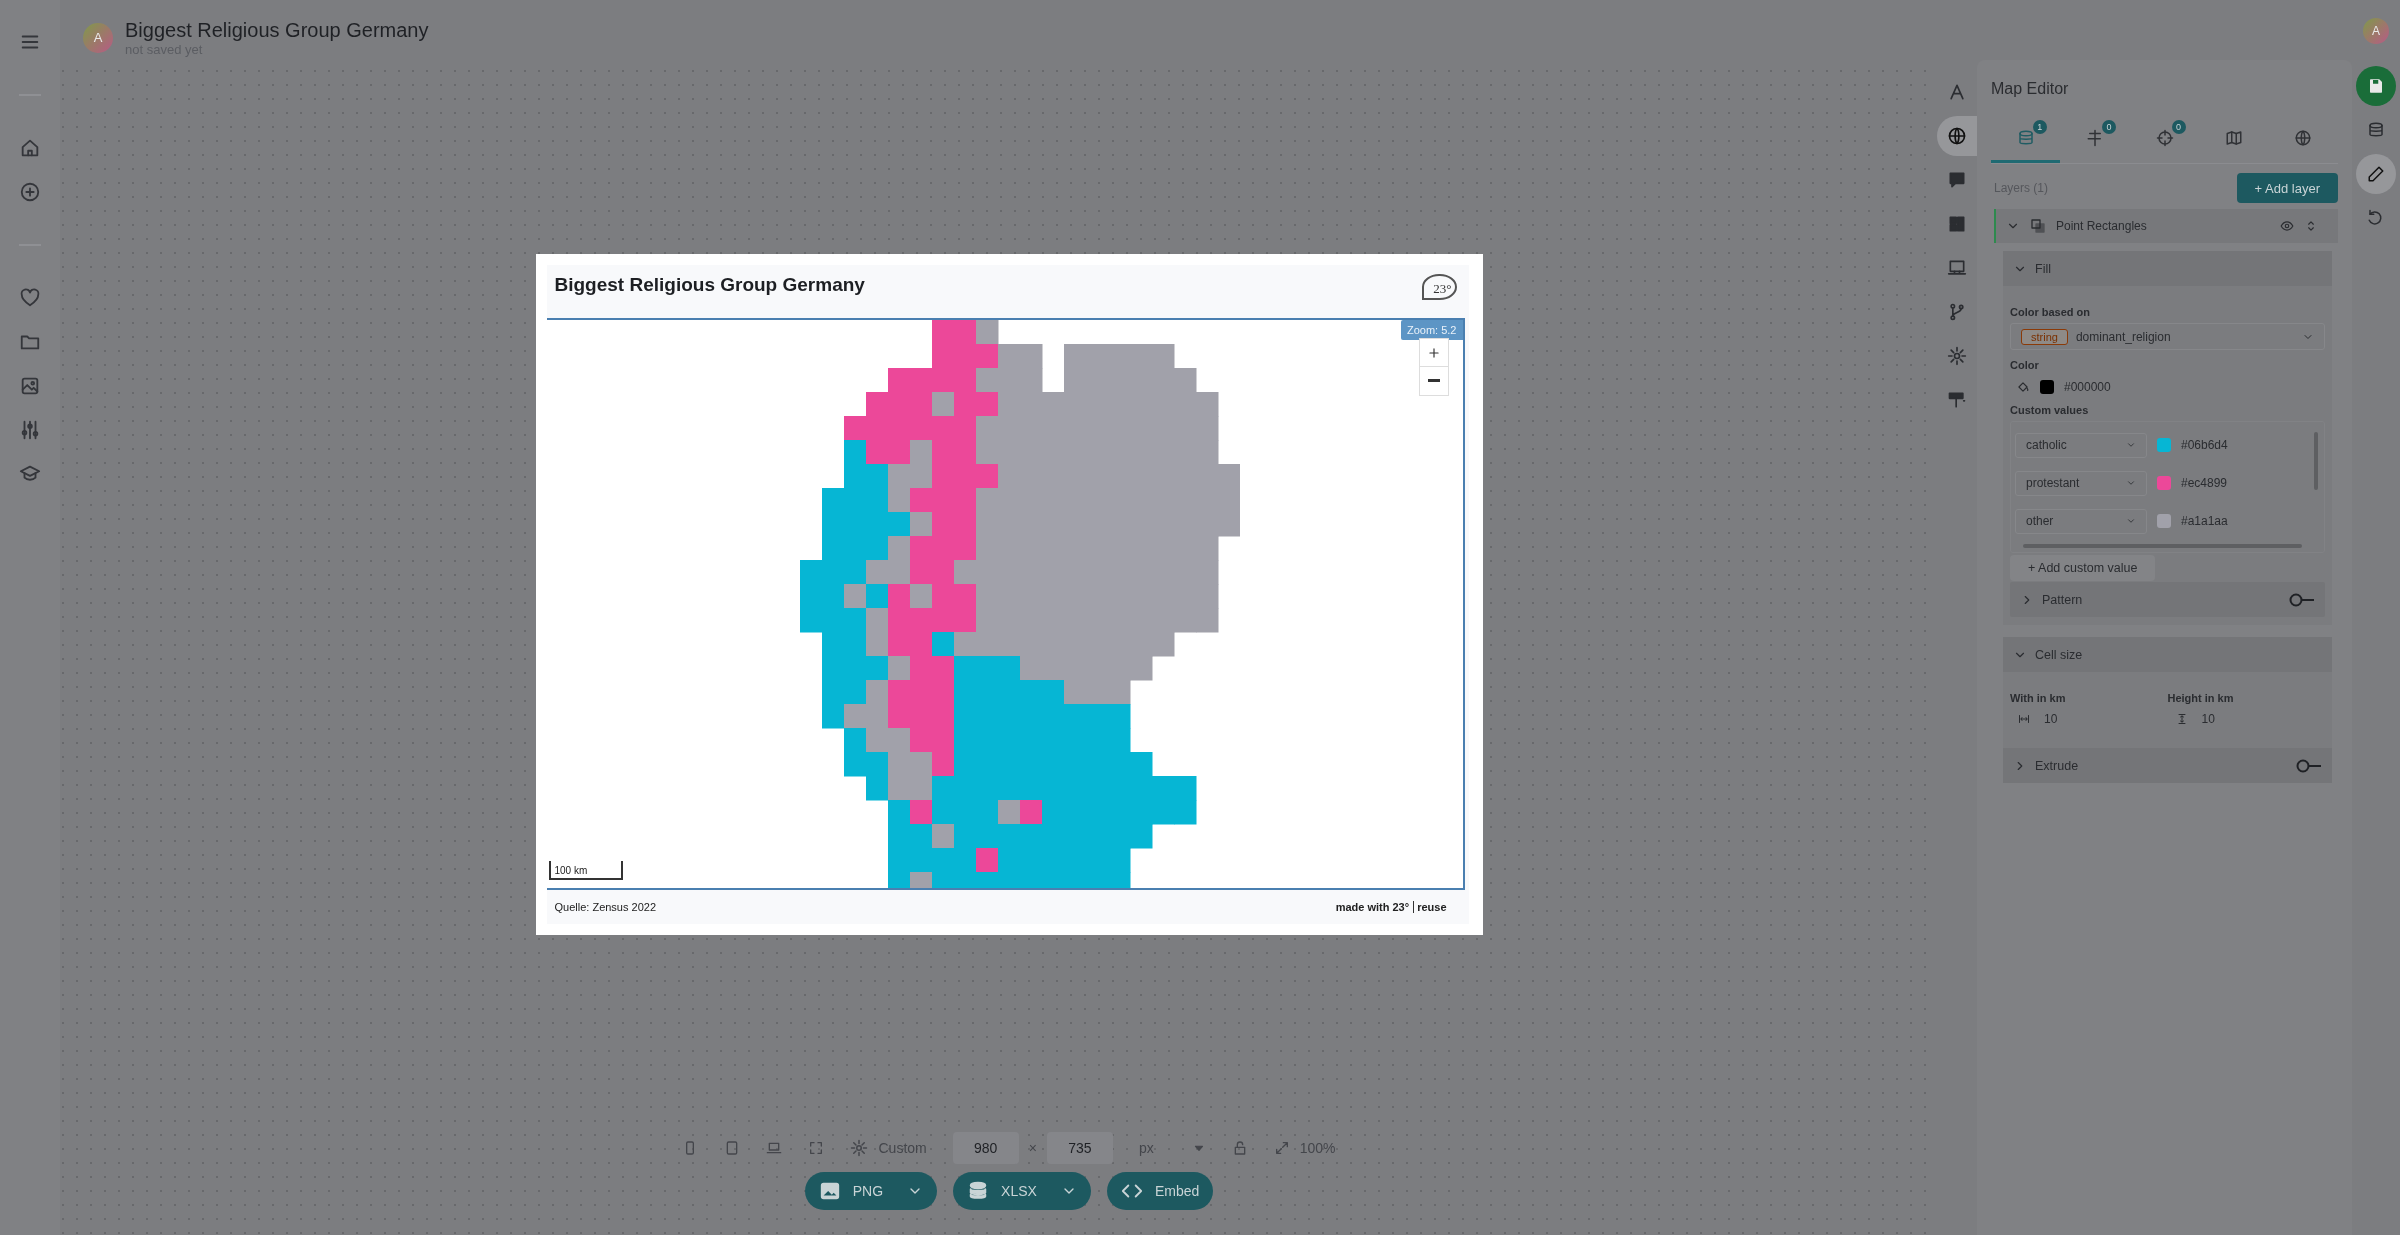 Image resolution: width=2400 pixels, height=1235 pixels. I want to click on field-label: Color, so click(2025, 365).